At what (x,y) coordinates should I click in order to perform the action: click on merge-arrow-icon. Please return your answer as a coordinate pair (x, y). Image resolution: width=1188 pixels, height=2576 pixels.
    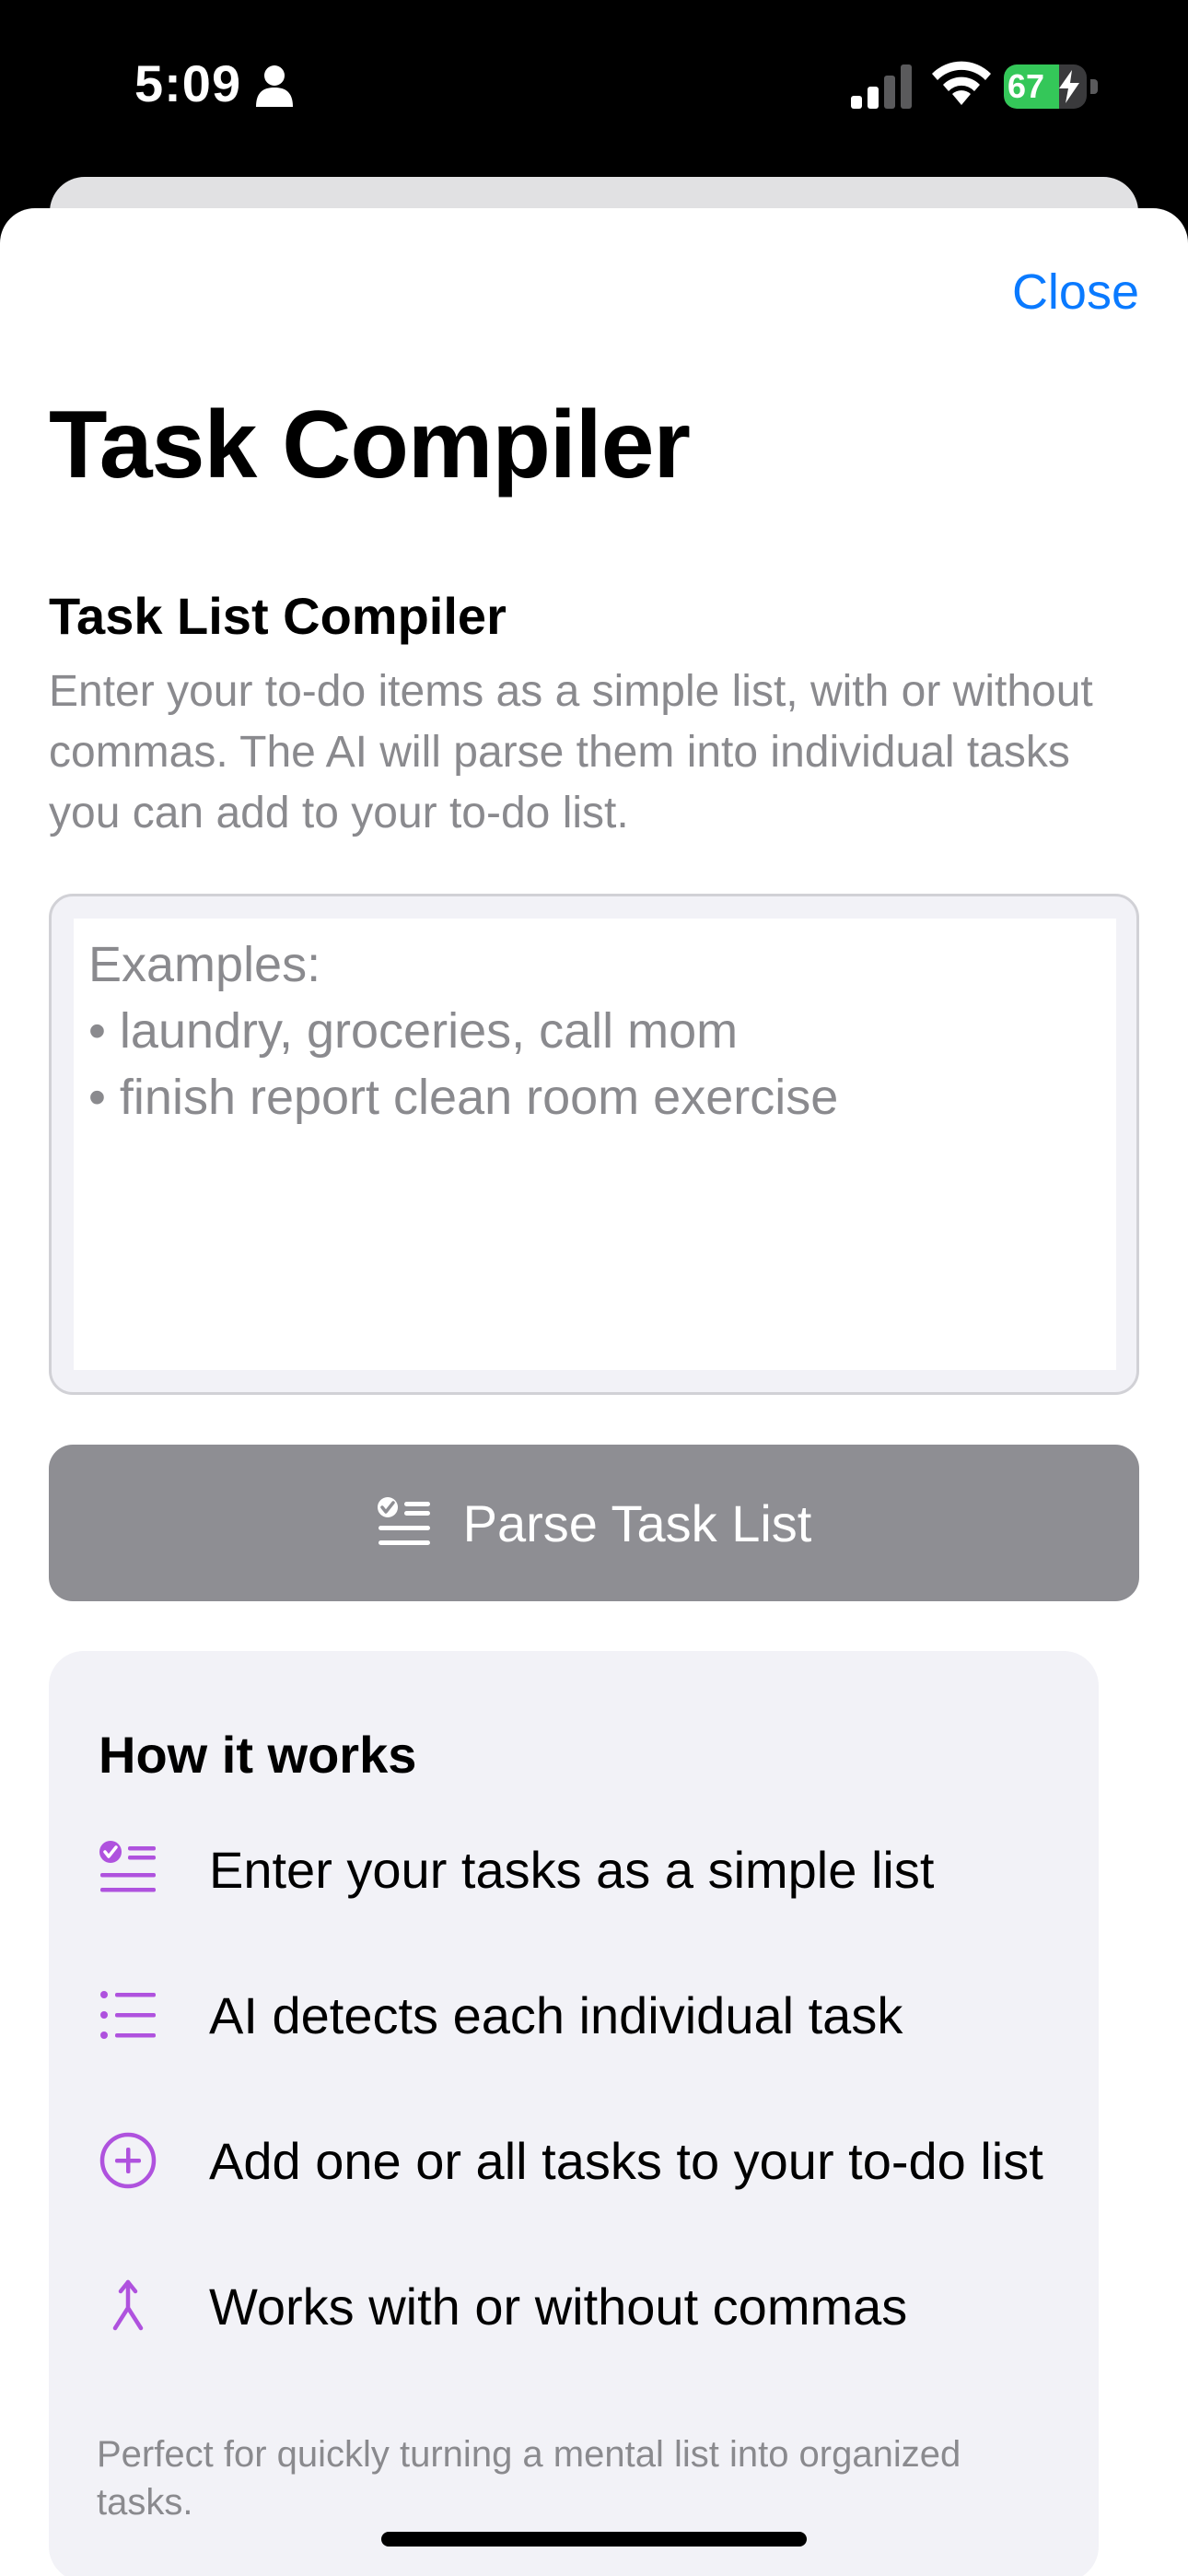
    Looking at the image, I should click on (128, 2305).